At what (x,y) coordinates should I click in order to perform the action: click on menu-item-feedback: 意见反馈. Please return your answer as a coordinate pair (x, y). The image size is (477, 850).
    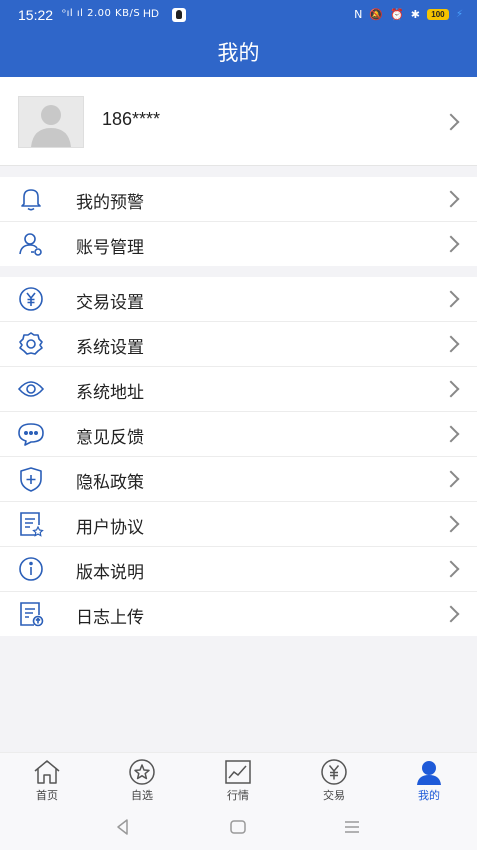
    Looking at the image, I should click on (238, 434).